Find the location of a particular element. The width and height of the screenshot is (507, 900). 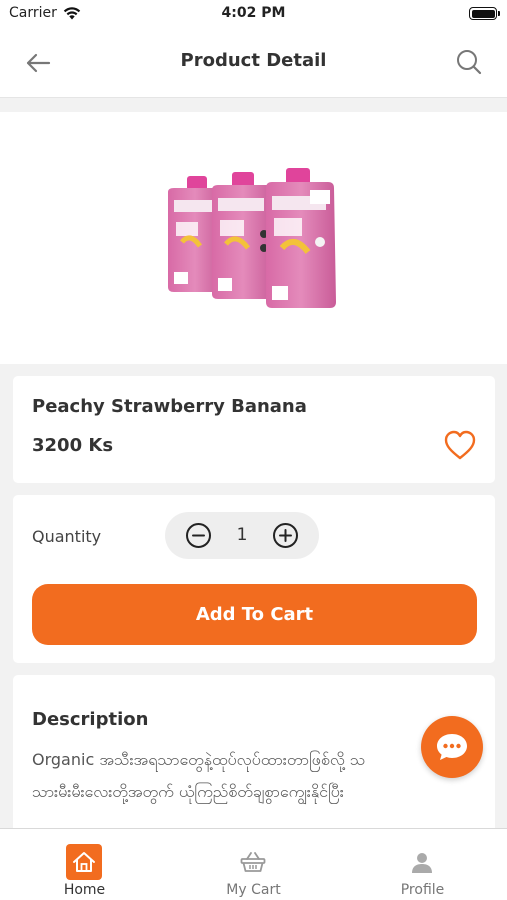

product-info-card: Peachy Strawberry Banana 3200 Ks is located at coordinates (254, 429).